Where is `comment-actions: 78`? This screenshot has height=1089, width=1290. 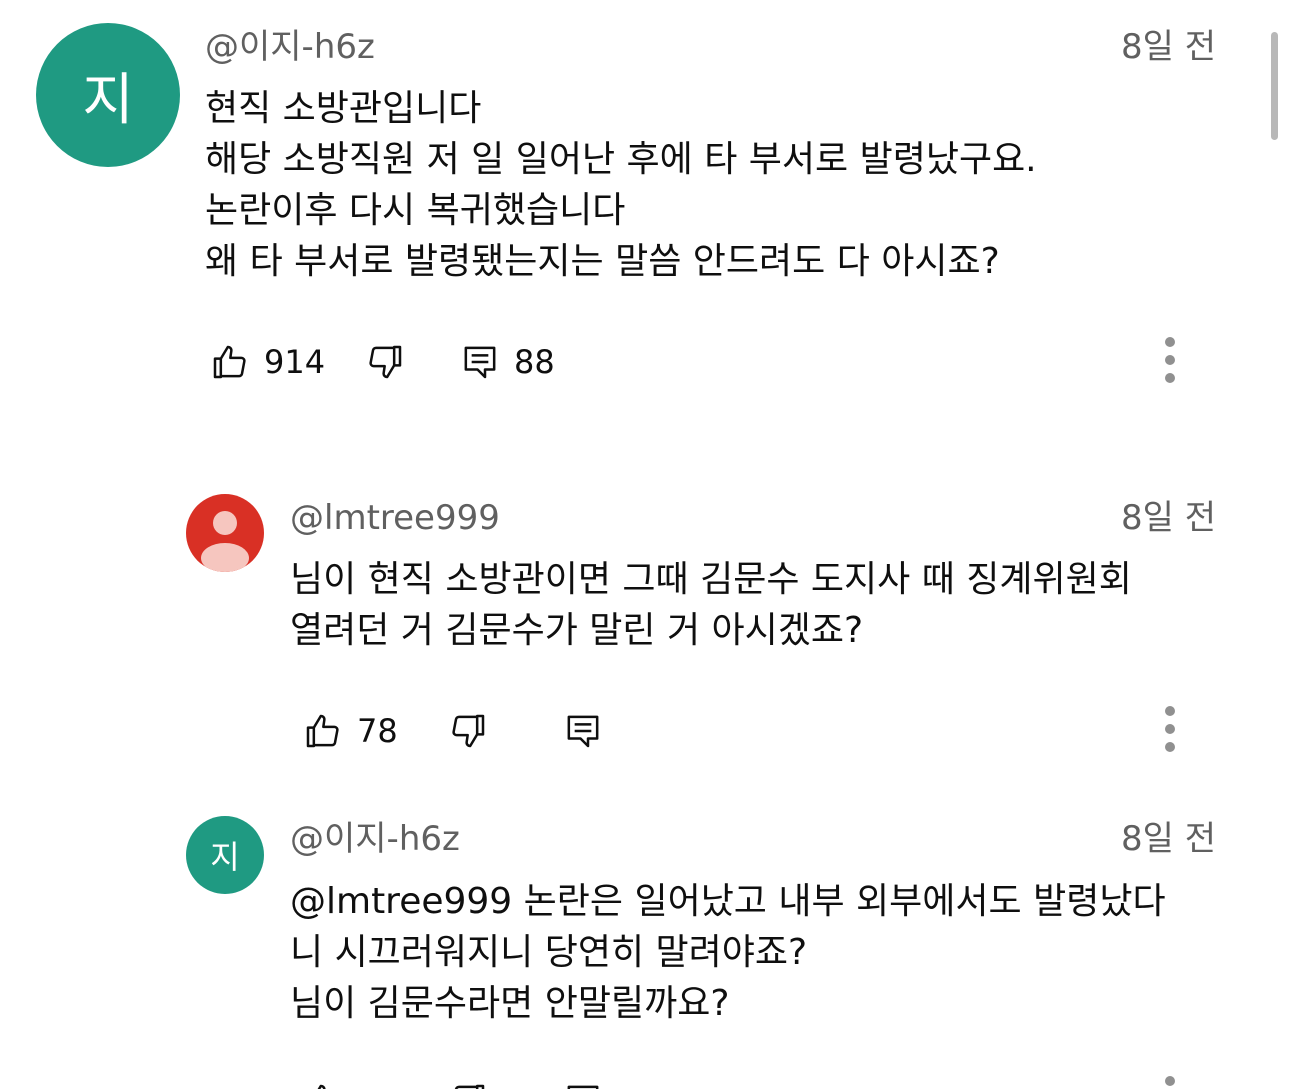 comment-actions: 78 is located at coordinates (753, 731).